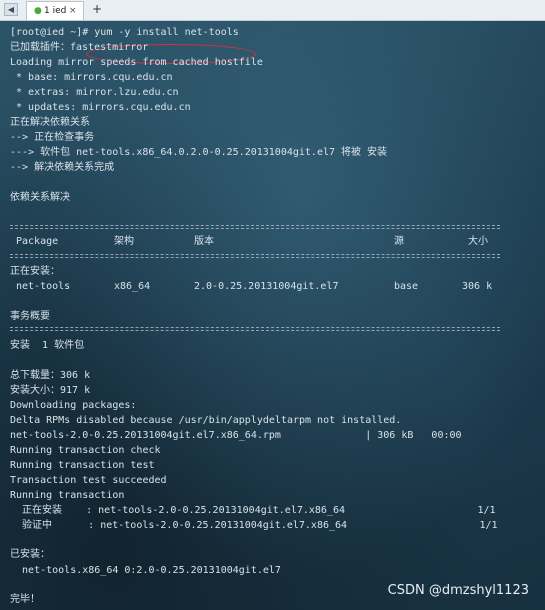 This screenshot has height=610, width=545. I want to click on terminal-line: Transaction test succeeded, so click(88, 480).